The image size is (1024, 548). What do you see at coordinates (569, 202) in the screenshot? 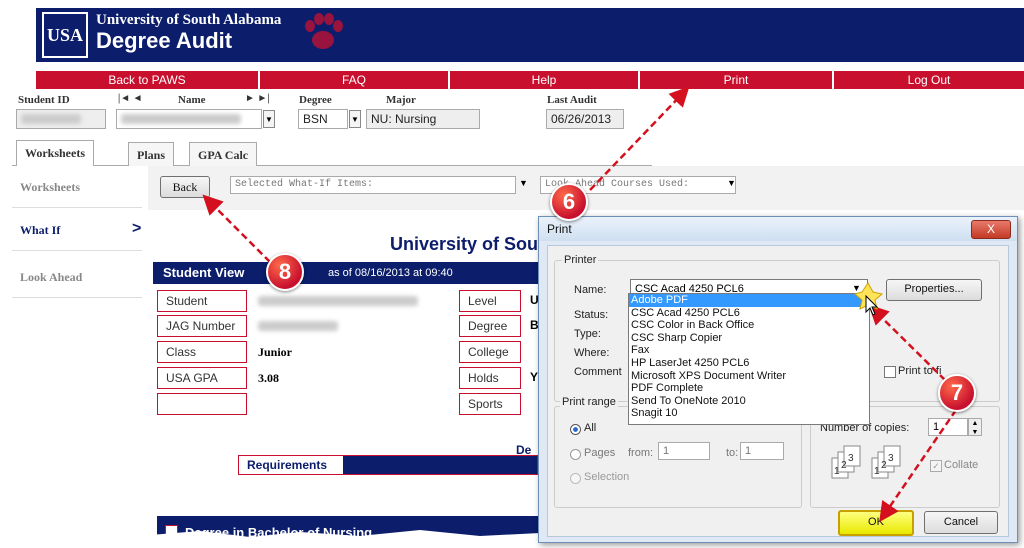
I see `step-marker-6: 6` at bounding box center [569, 202].